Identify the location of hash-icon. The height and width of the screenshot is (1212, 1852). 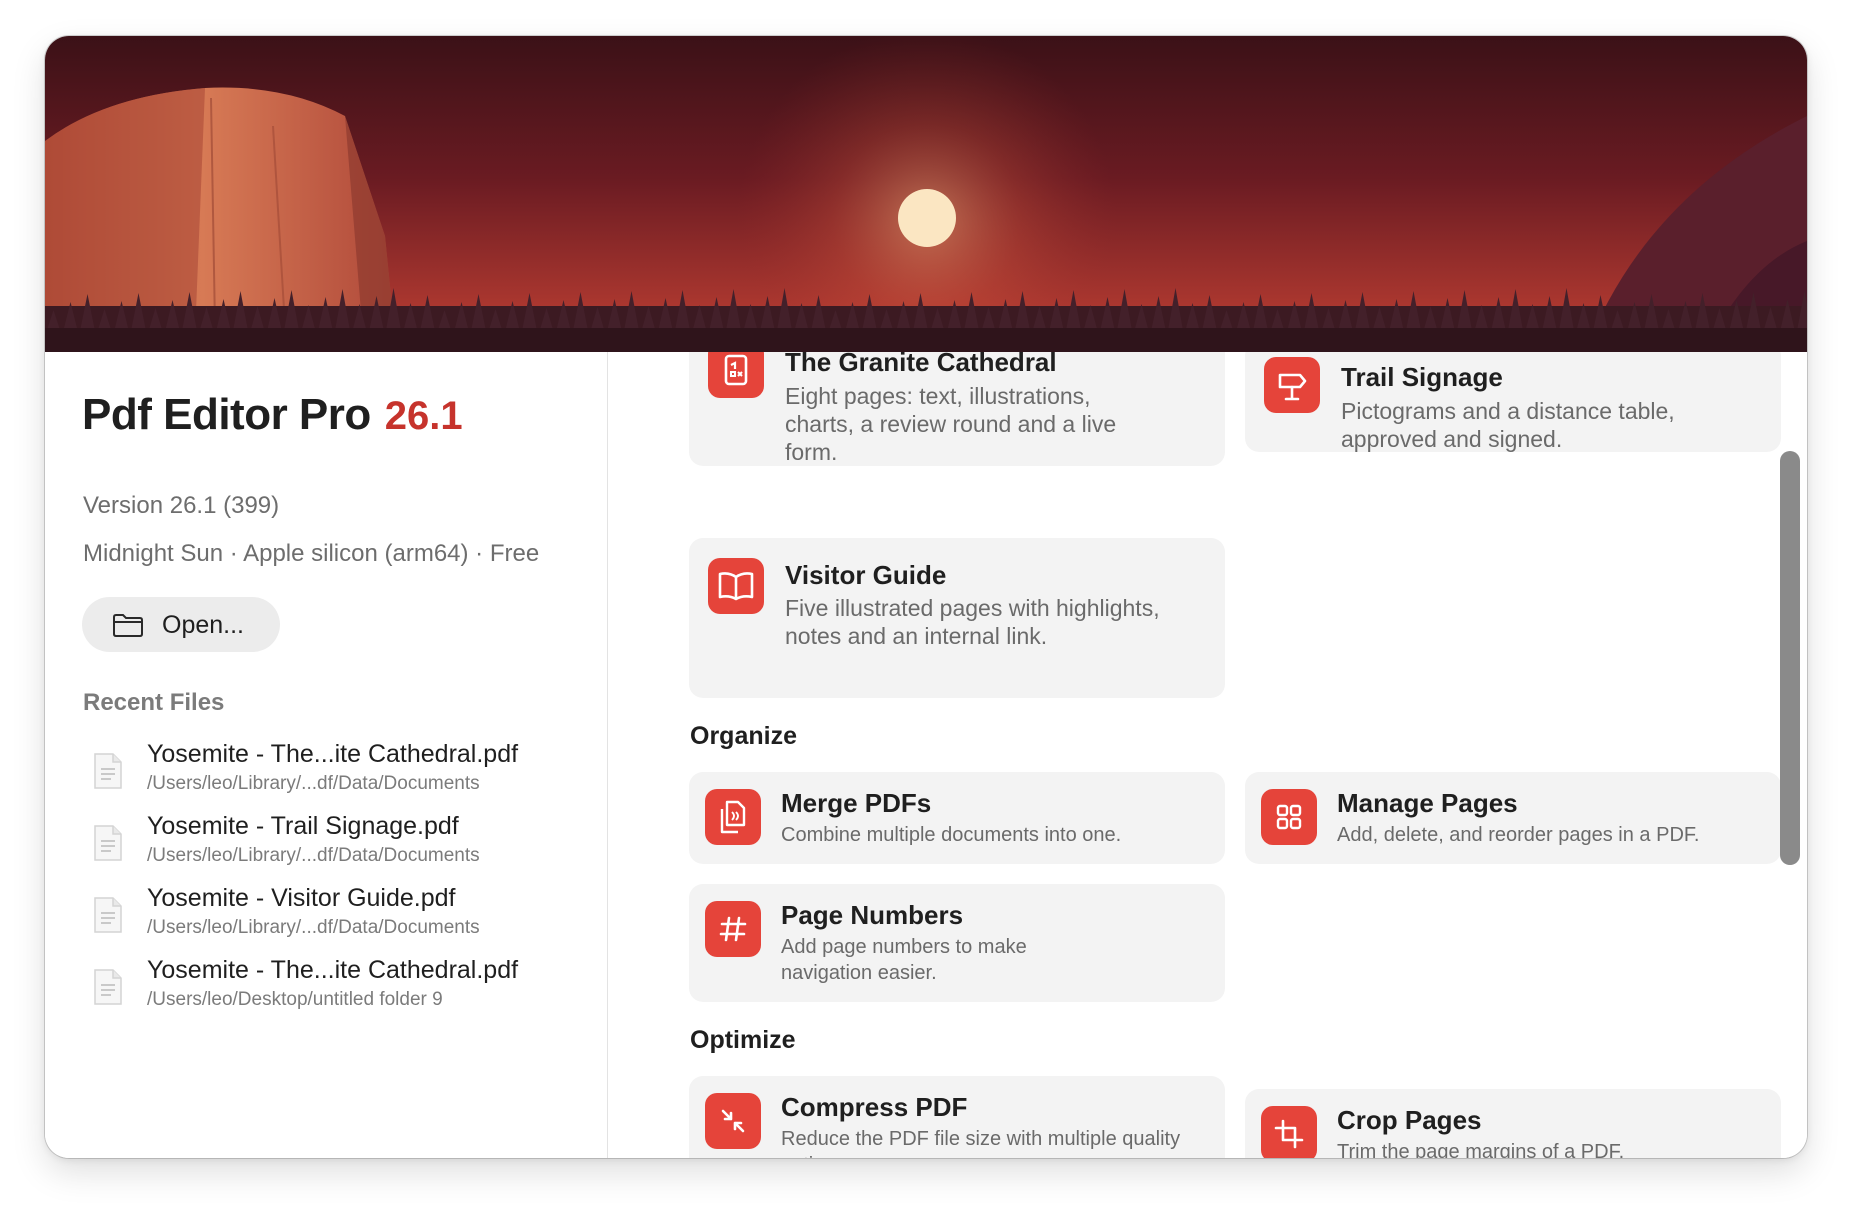
(733, 929).